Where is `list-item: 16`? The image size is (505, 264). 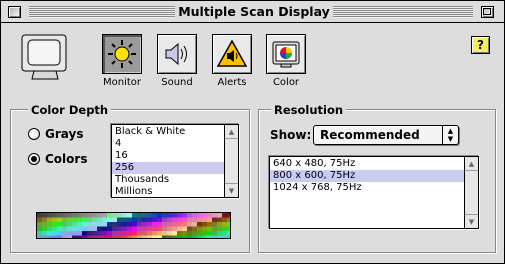
list-item: 16 is located at coordinates (168, 156).